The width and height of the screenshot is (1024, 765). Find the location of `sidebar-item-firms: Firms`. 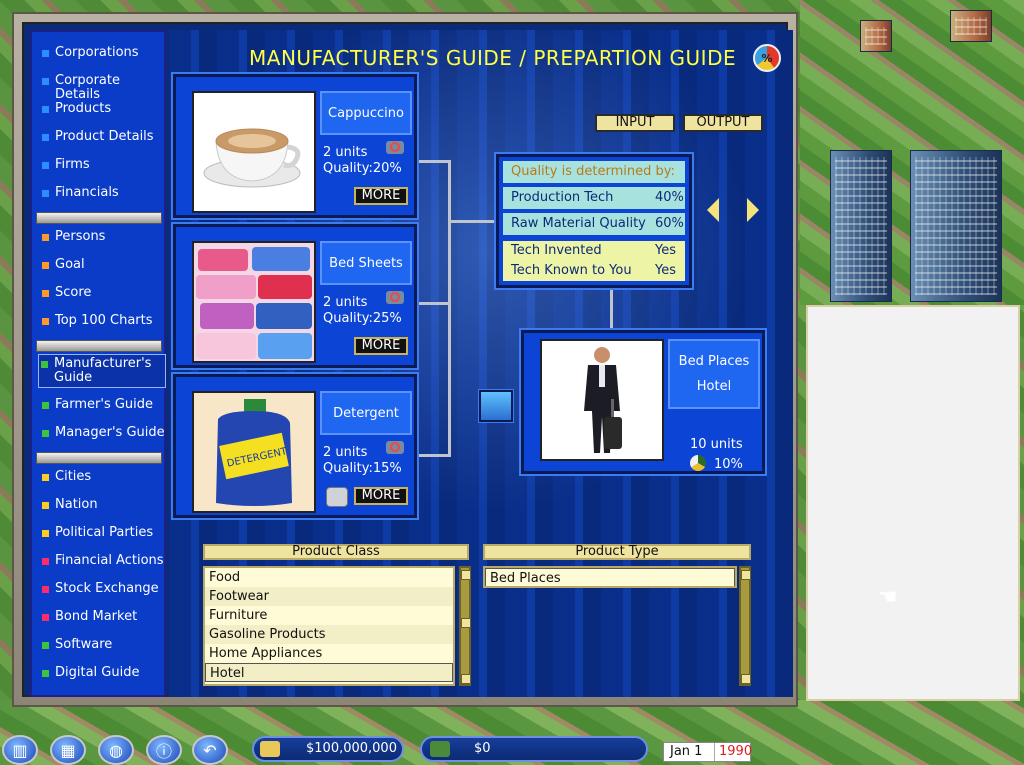

sidebar-item-firms: Firms is located at coordinates (104, 165).